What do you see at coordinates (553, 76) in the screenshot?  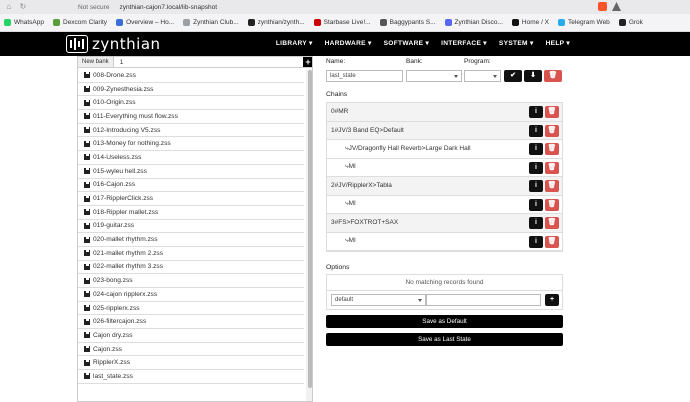 I see `delete-snapshot-icon: 🗑` at bounding box center [553, 76].